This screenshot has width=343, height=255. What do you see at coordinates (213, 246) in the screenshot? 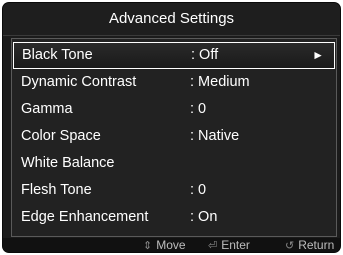
I see `enter-icon: ⏎` at bounding box center [213, 246].